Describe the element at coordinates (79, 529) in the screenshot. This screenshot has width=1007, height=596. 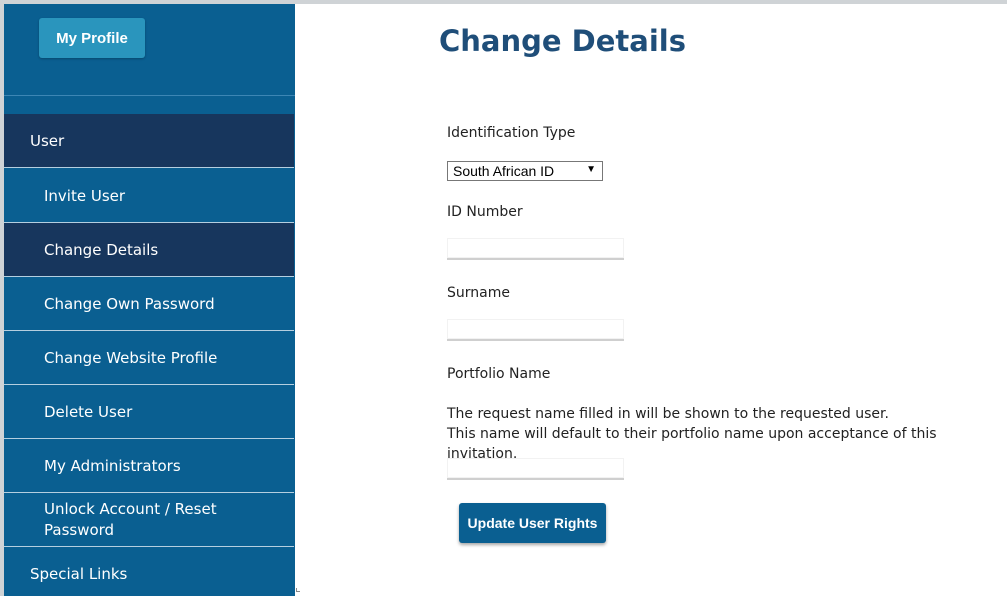
I see `sidebar-item-label-line2: Password` at that location.